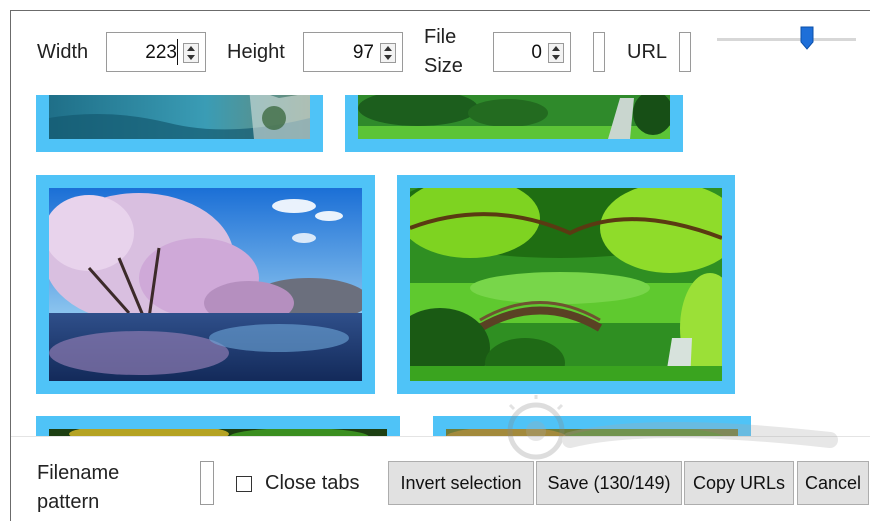 The image size is (870, 522). I want to click on filesize-label-line2: Size, so click(443, 66).